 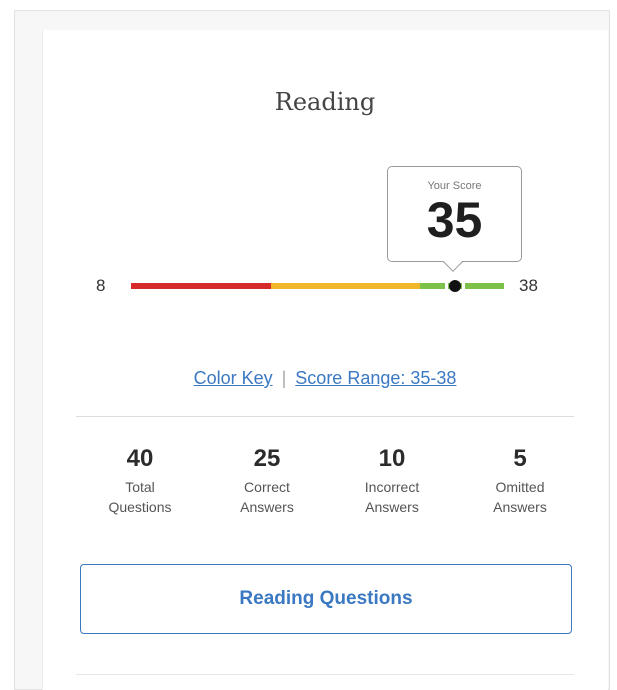 I want to click on score-bar-mid-segment, so click(x=345, y=286).